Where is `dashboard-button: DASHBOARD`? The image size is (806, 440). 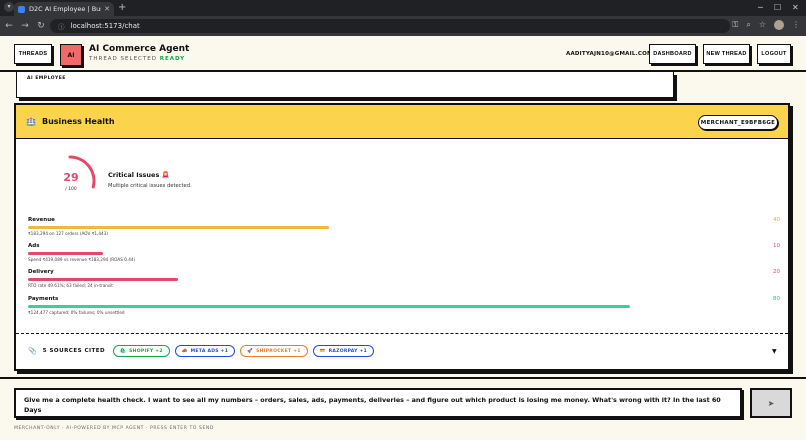 dashboard-button: DASHBOARD is located at coordinates (672, 54).